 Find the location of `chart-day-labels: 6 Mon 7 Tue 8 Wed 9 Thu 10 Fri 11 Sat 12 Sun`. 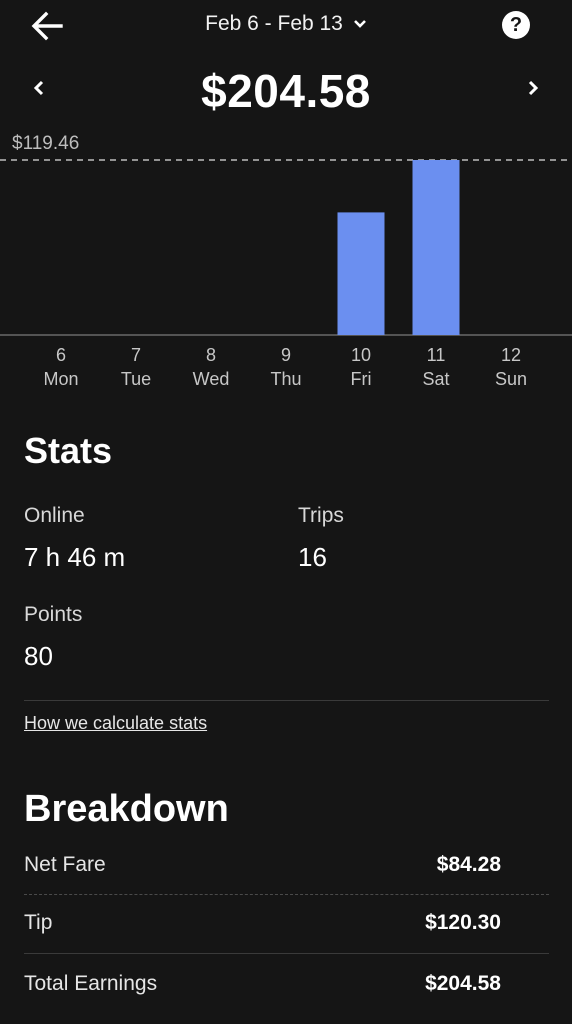

chart-day-labels: 6 Mon 7 Tue 8 Wed 9 Thu 10 Fri 11 Sat 12 Sun is located at coordinates (286, 368).